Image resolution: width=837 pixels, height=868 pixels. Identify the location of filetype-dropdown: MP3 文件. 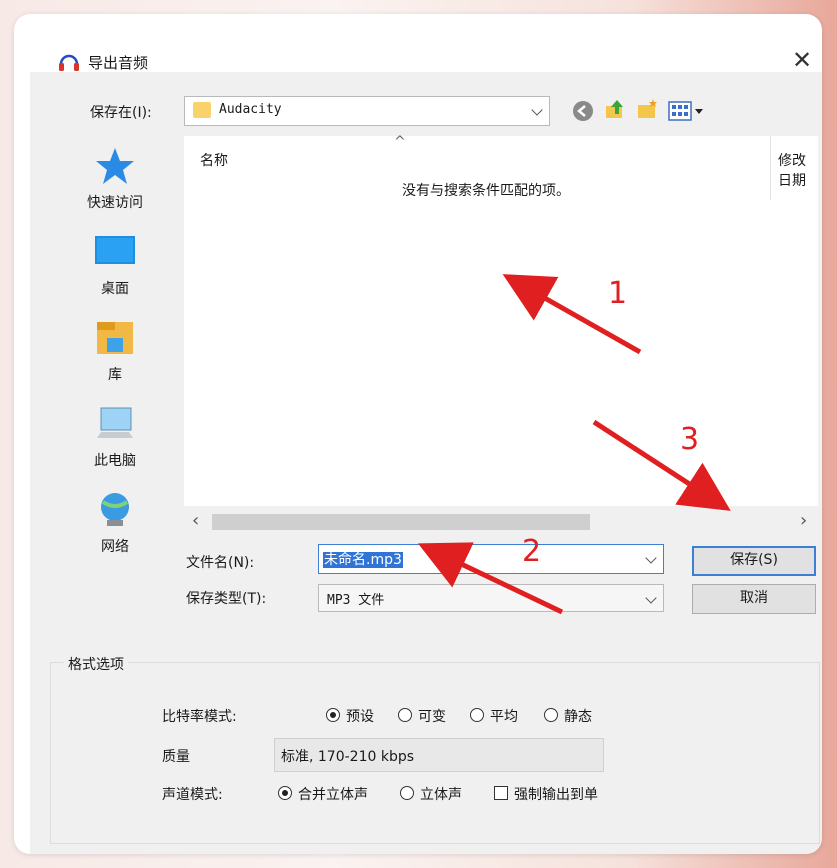
(491, 598).